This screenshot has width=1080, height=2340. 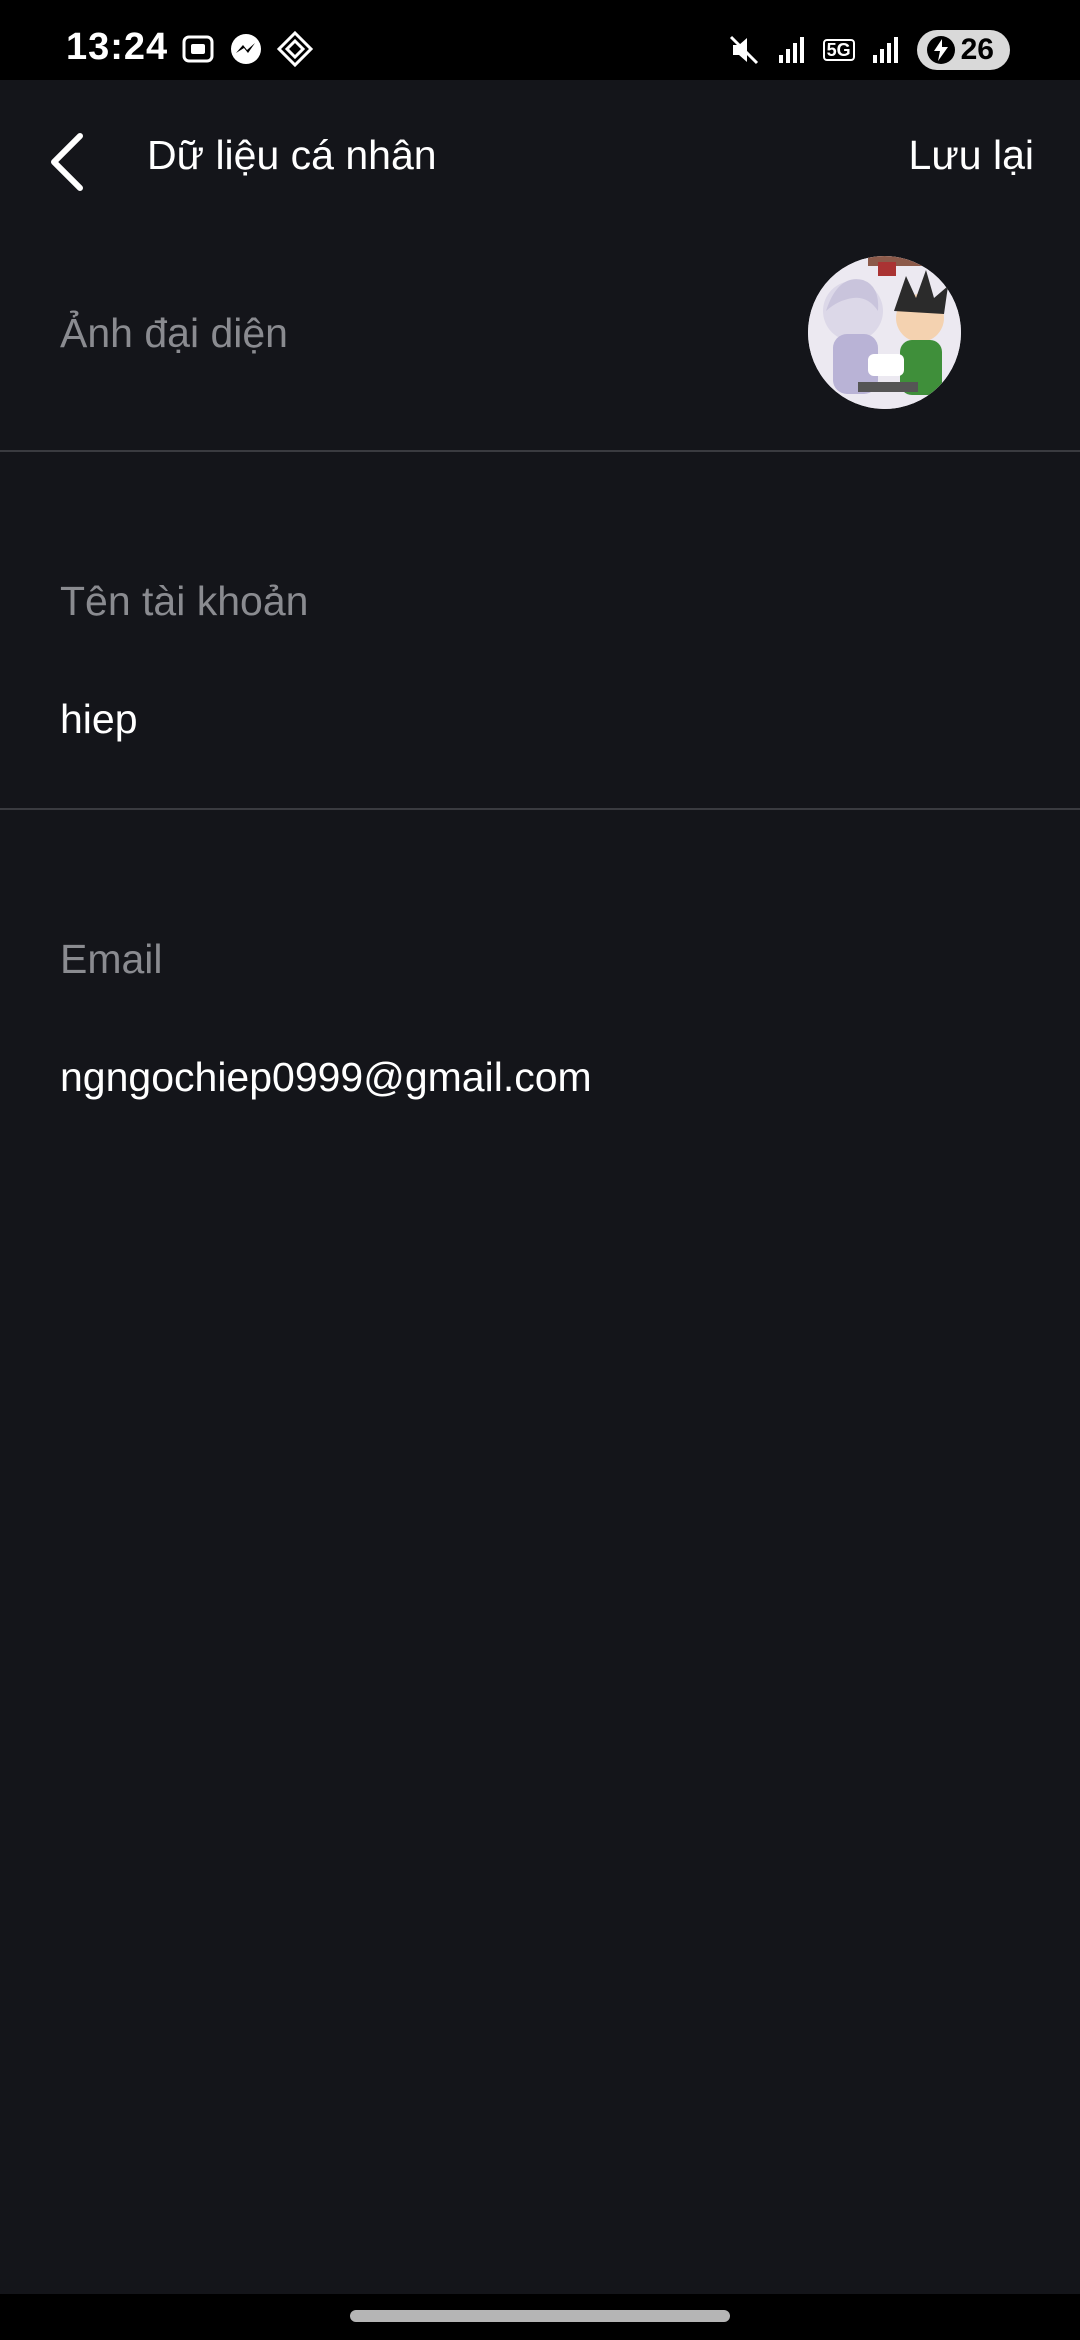 I want to click on avatar-label: Ảnh đại diện, so click(x=174, y=333).